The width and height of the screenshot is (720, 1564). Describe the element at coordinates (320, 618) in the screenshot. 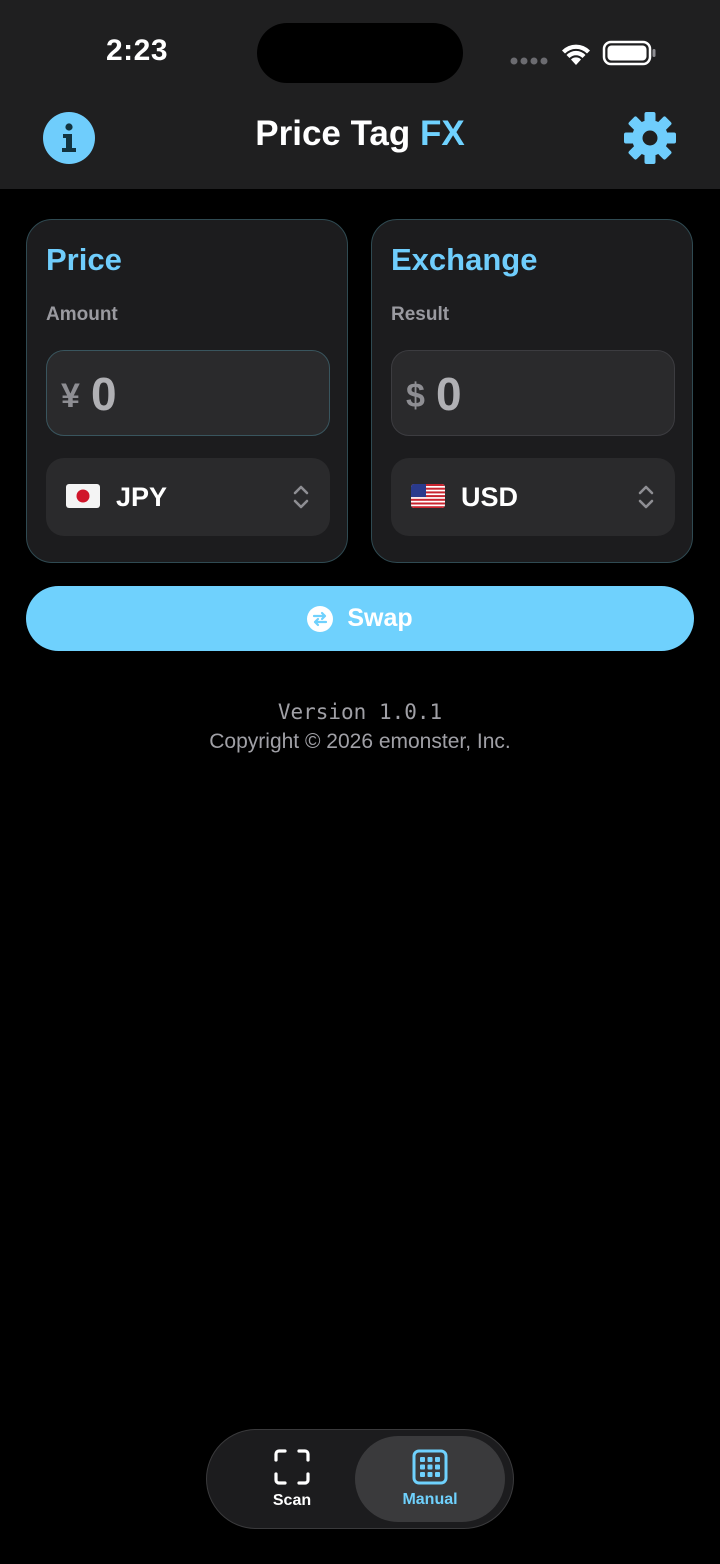

I see `swap-arrows-icon` at that location.